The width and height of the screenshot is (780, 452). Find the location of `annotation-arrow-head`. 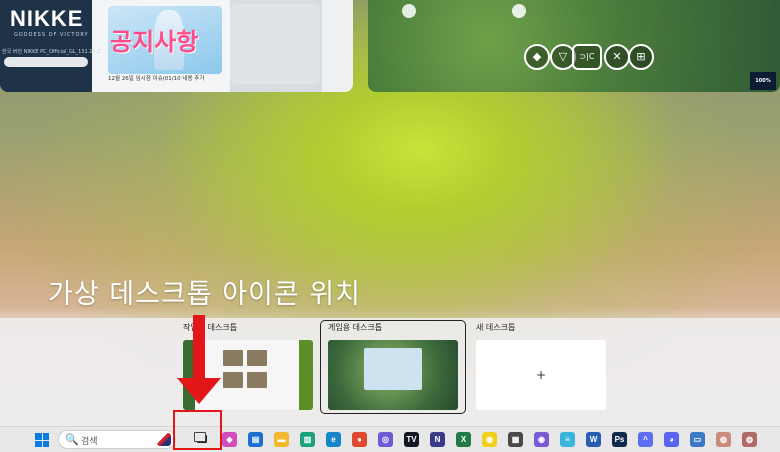

annotation-arrow-head is located at coordinates (199, 391).